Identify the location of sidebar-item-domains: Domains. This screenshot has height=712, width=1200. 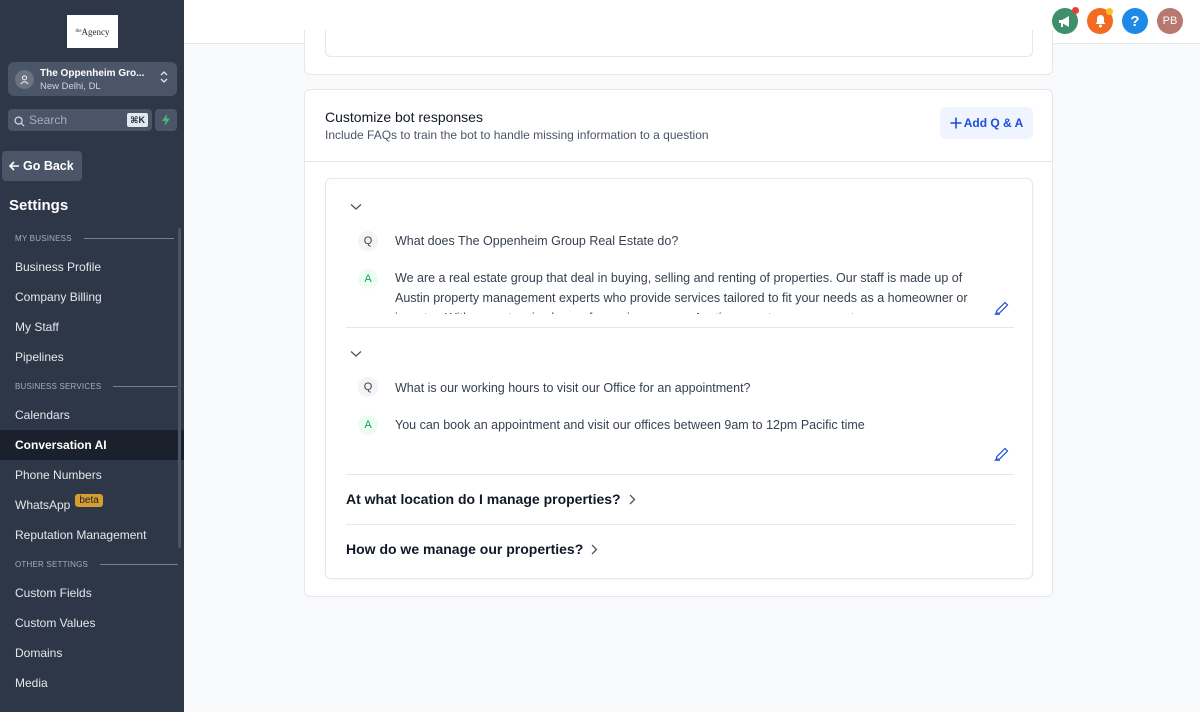
(92, 653).